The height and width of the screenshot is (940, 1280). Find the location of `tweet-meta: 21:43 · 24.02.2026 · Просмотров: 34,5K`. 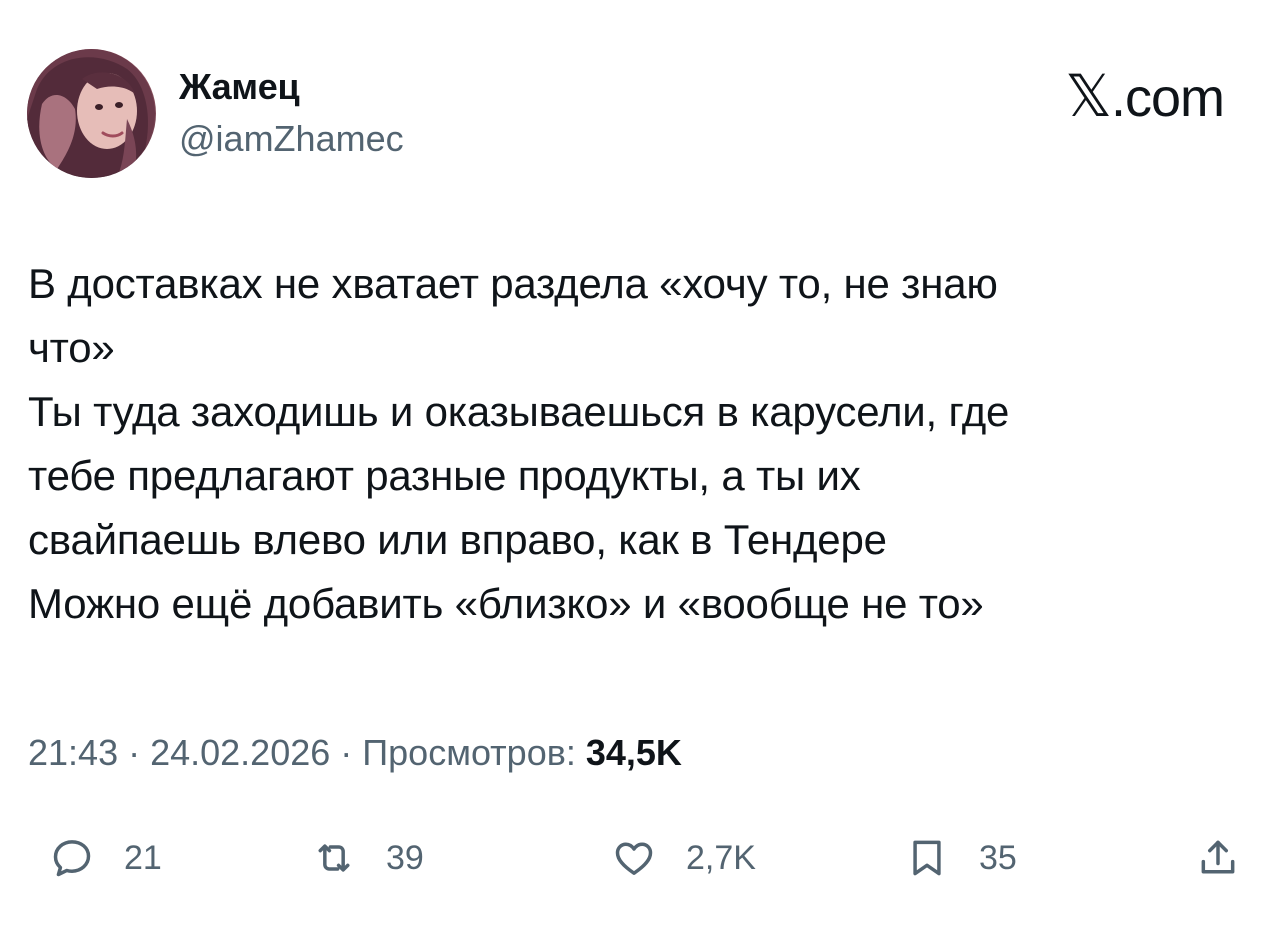

tweet-meta: 21:43 · 24.02.2026 · Просмотров: 34,5K is located at coordinates (355, 753).